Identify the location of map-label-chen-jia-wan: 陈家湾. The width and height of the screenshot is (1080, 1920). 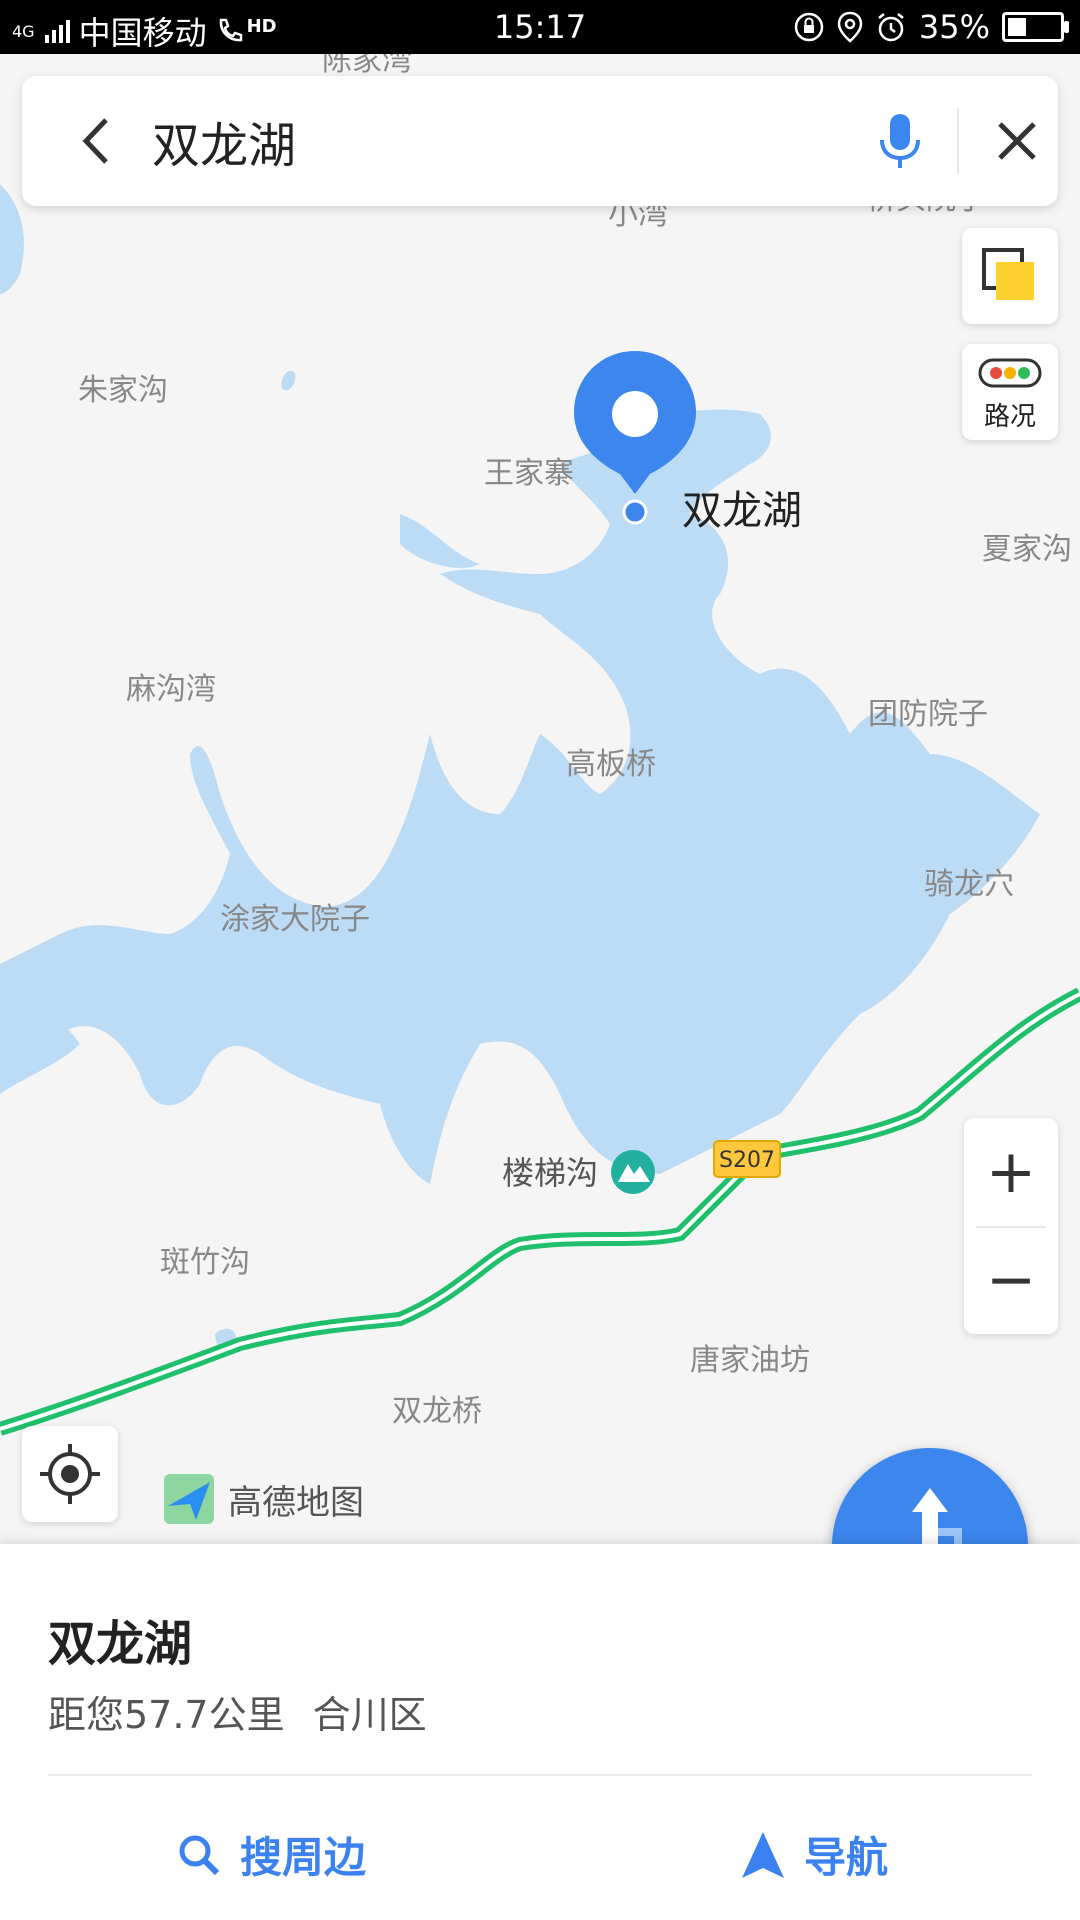
(367, 66).